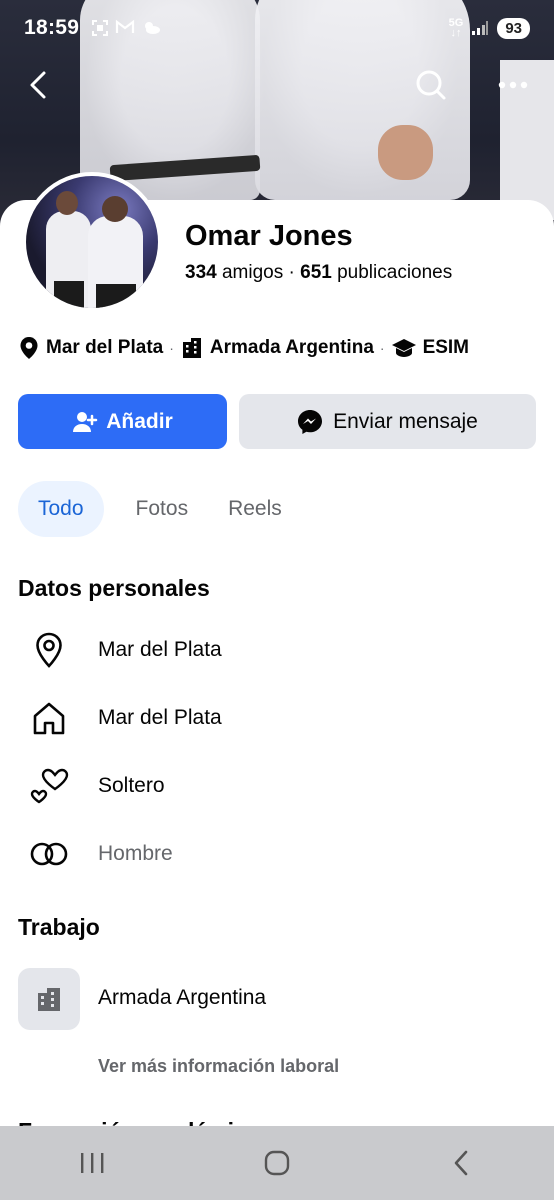  Describe the element at coordinates (277, 854) in the screenshot. I see `detail-row-gender: Hombre` at that location.